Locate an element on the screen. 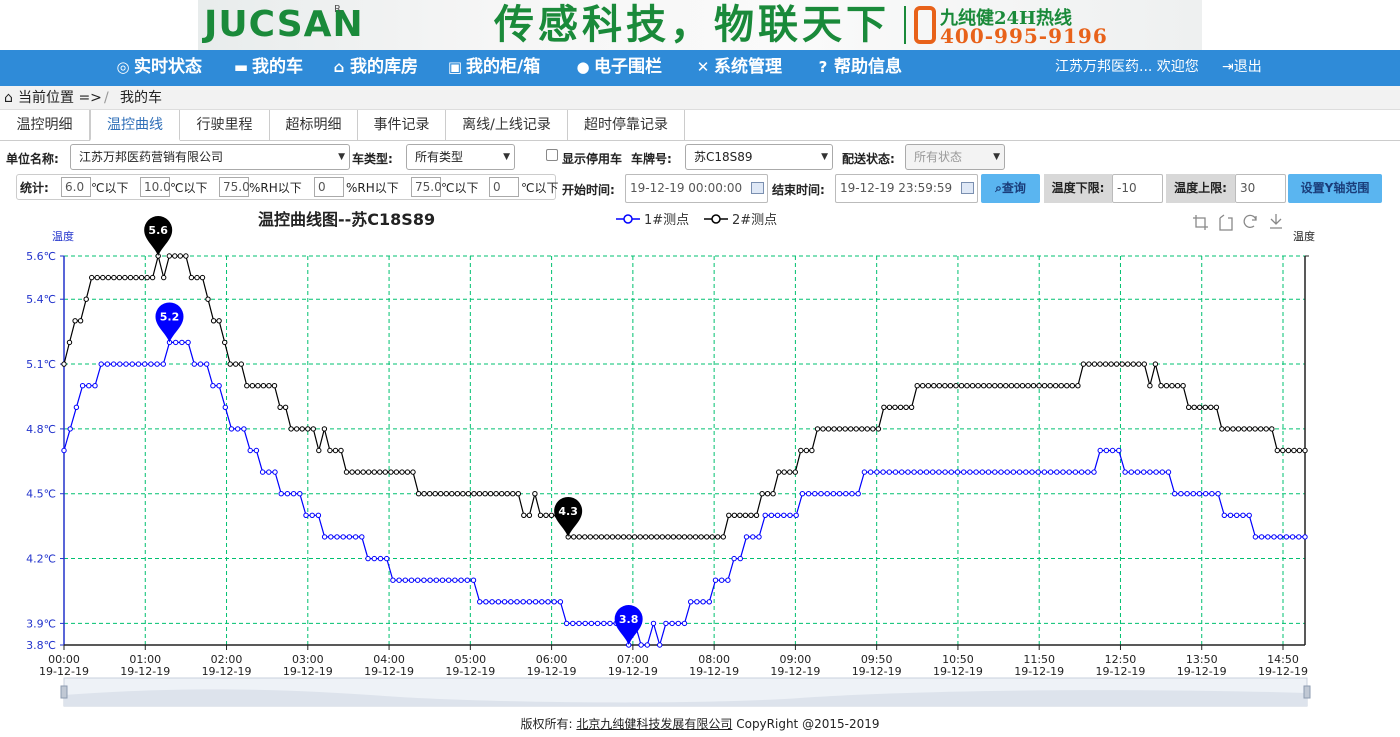  tab-timeout-stop: 超时停靠记录 is located at coordinates (626, 125).